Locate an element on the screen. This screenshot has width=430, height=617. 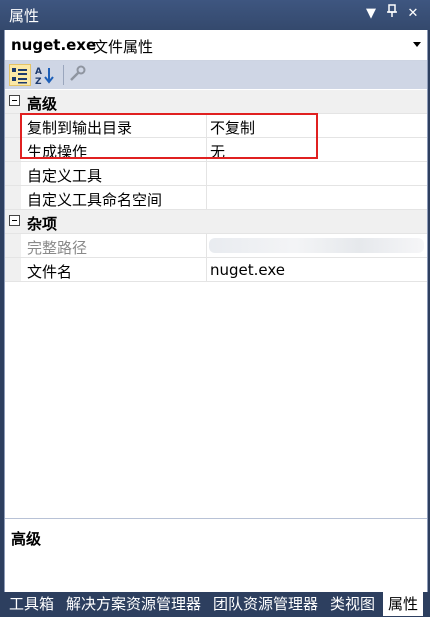
property-value: 无 is located at coordinates (217, 151).